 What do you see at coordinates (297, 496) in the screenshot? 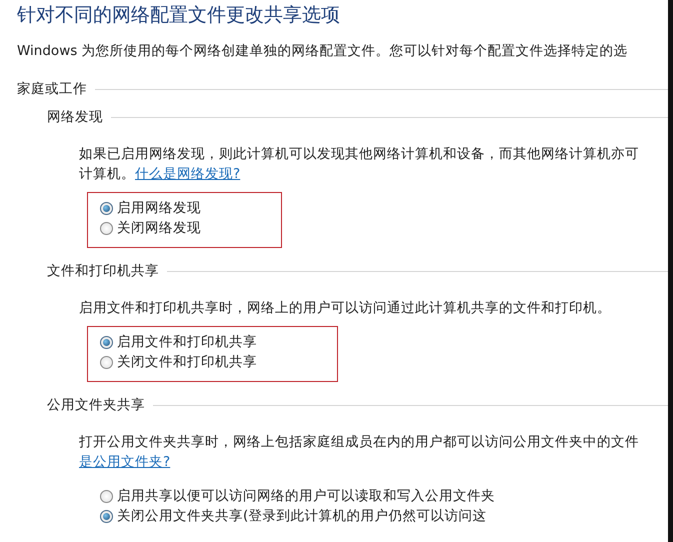
I see `radio-option: 启用共享以便可以访问网络的用户可以读取和写入公用文件夹` at bounding box center [297, 496].